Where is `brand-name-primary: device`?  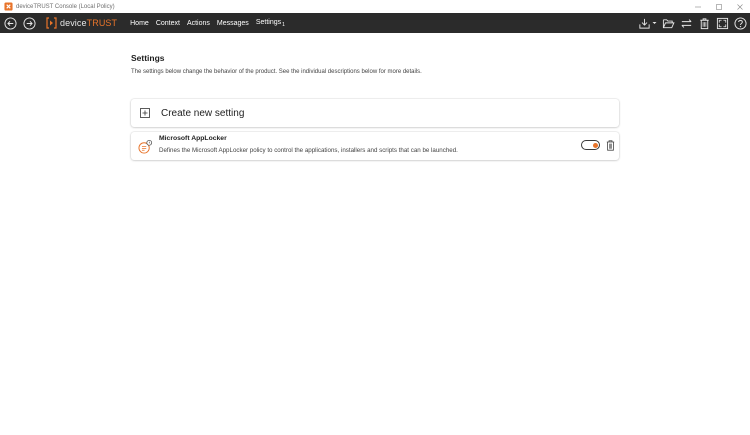 brand-name-primary: device is located at coordinates (73, 23).